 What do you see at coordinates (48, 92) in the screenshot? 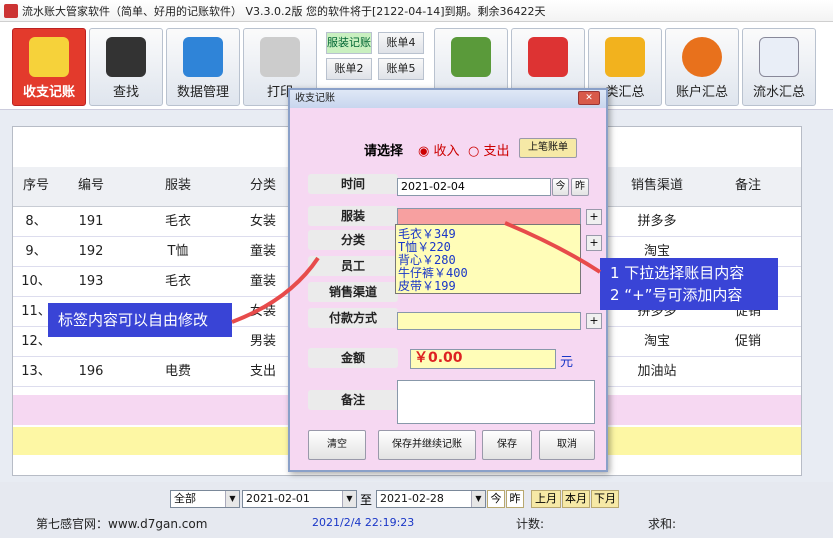
I see `button-label: 收支记账` at bounding box center [48, 92].